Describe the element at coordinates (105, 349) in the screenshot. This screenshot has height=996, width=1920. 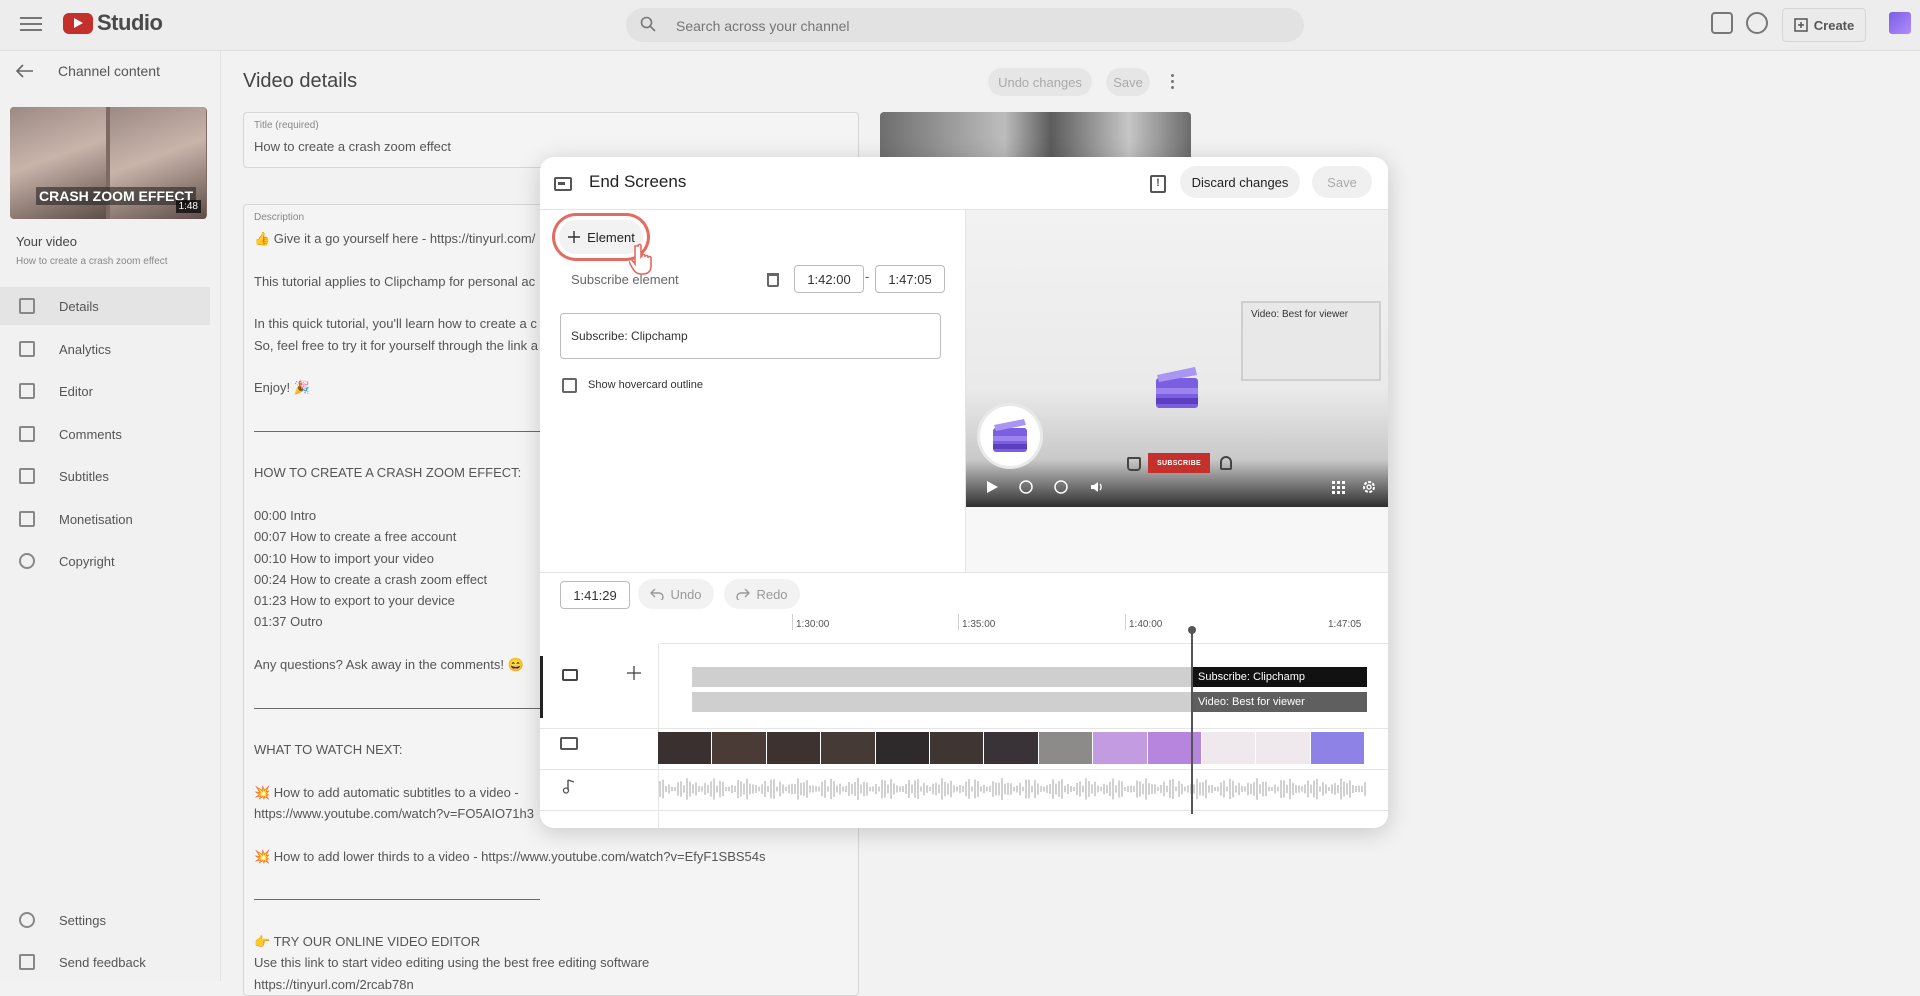
I see `nav-analytics: Analytics` at that location.